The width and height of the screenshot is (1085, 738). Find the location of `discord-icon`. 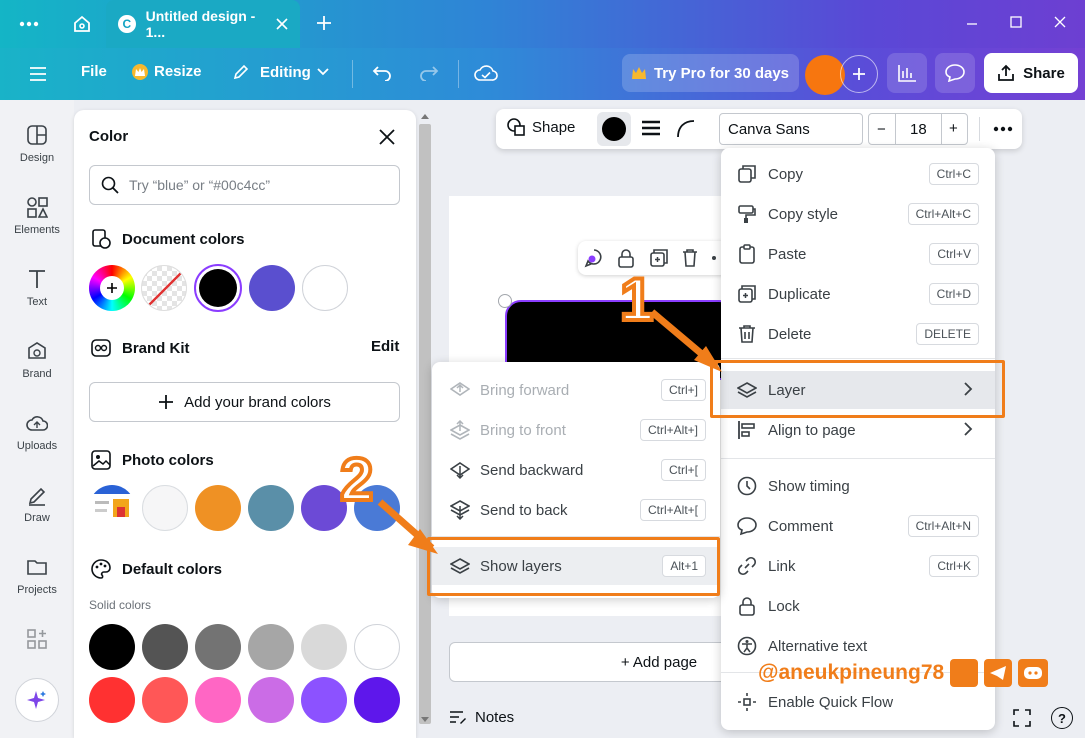

discord-icon is located at coordinates (1033, 673).